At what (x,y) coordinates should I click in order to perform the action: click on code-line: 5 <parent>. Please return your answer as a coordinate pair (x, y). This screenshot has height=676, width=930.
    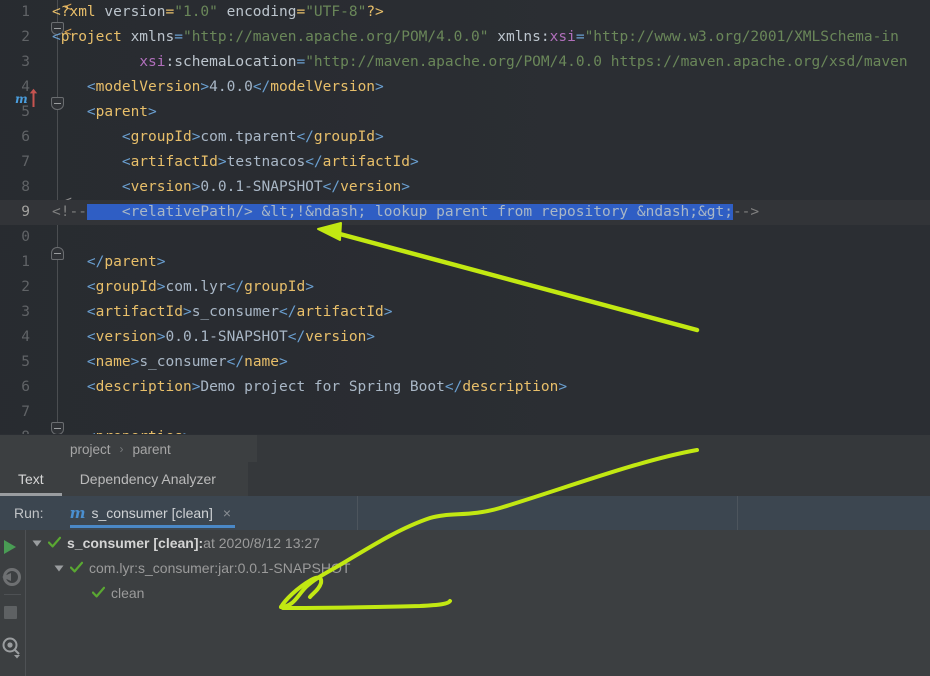
    Looking at the image, I should click on (465, 112).